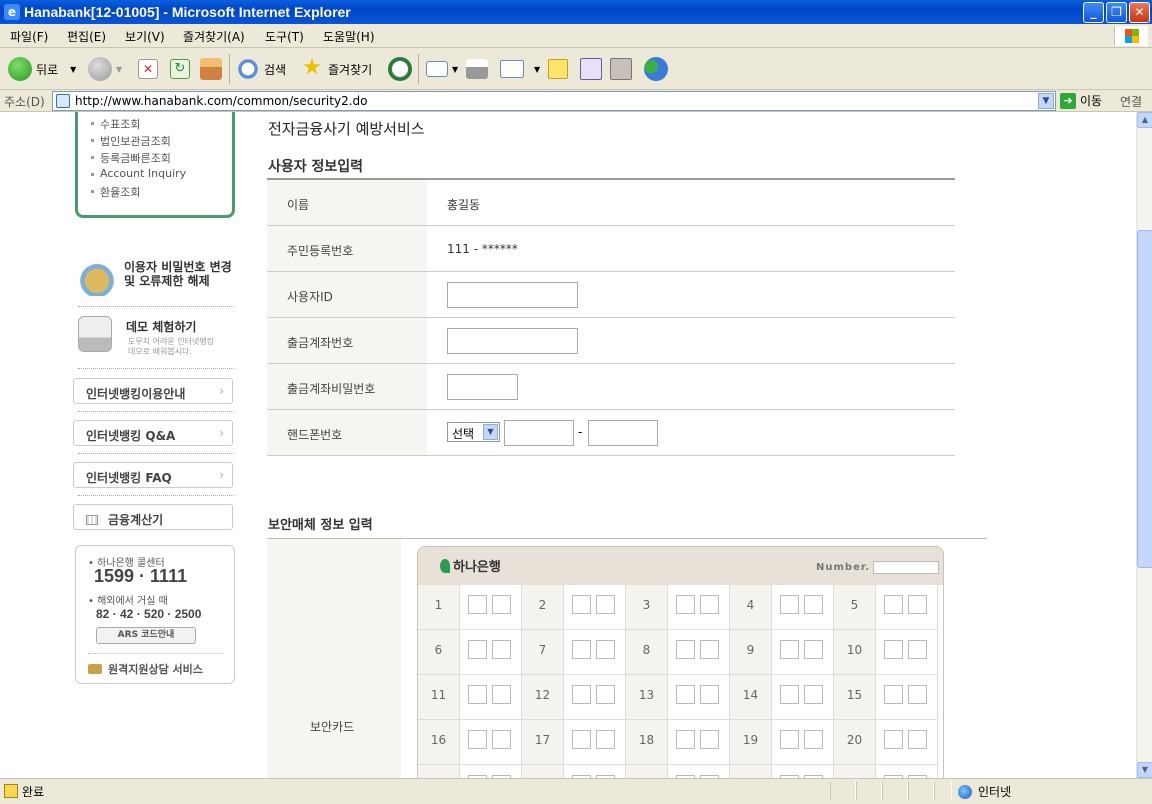 The image size is (1152, 804). I want to click on go-button: ➔ 이동, so click(1081, 100).